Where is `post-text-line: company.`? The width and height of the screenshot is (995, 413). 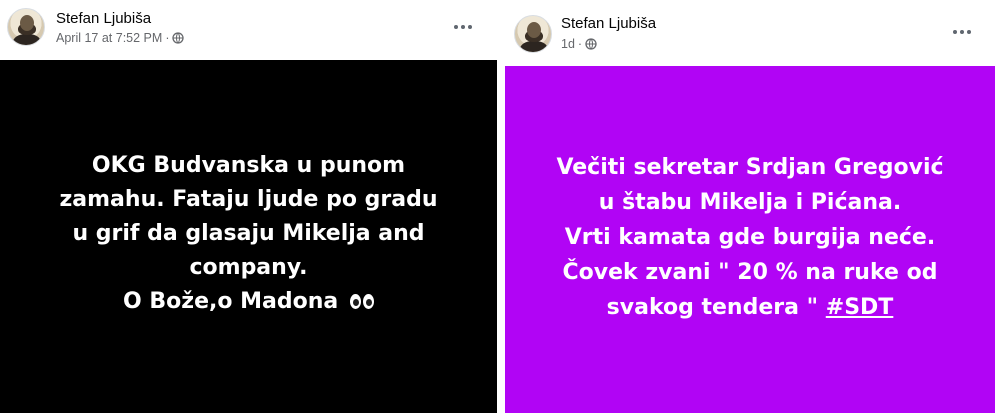 post-text-line: company. is located at coordinates (248, 267).